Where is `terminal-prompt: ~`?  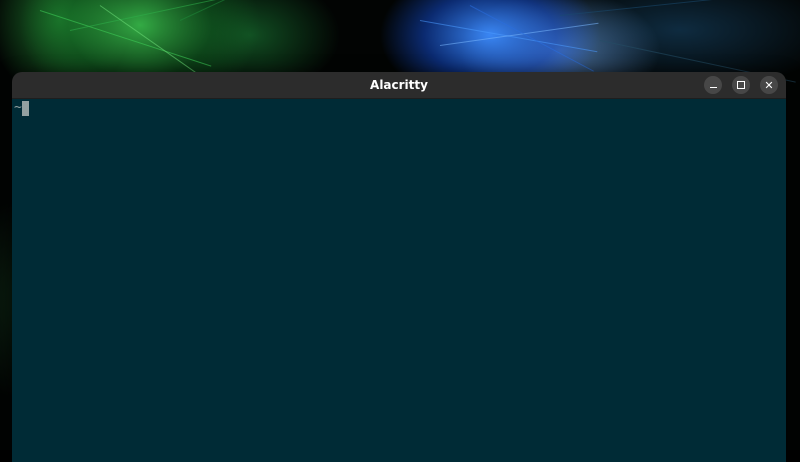 terminal-prompt: ~ is located at coordinates (21, 108).